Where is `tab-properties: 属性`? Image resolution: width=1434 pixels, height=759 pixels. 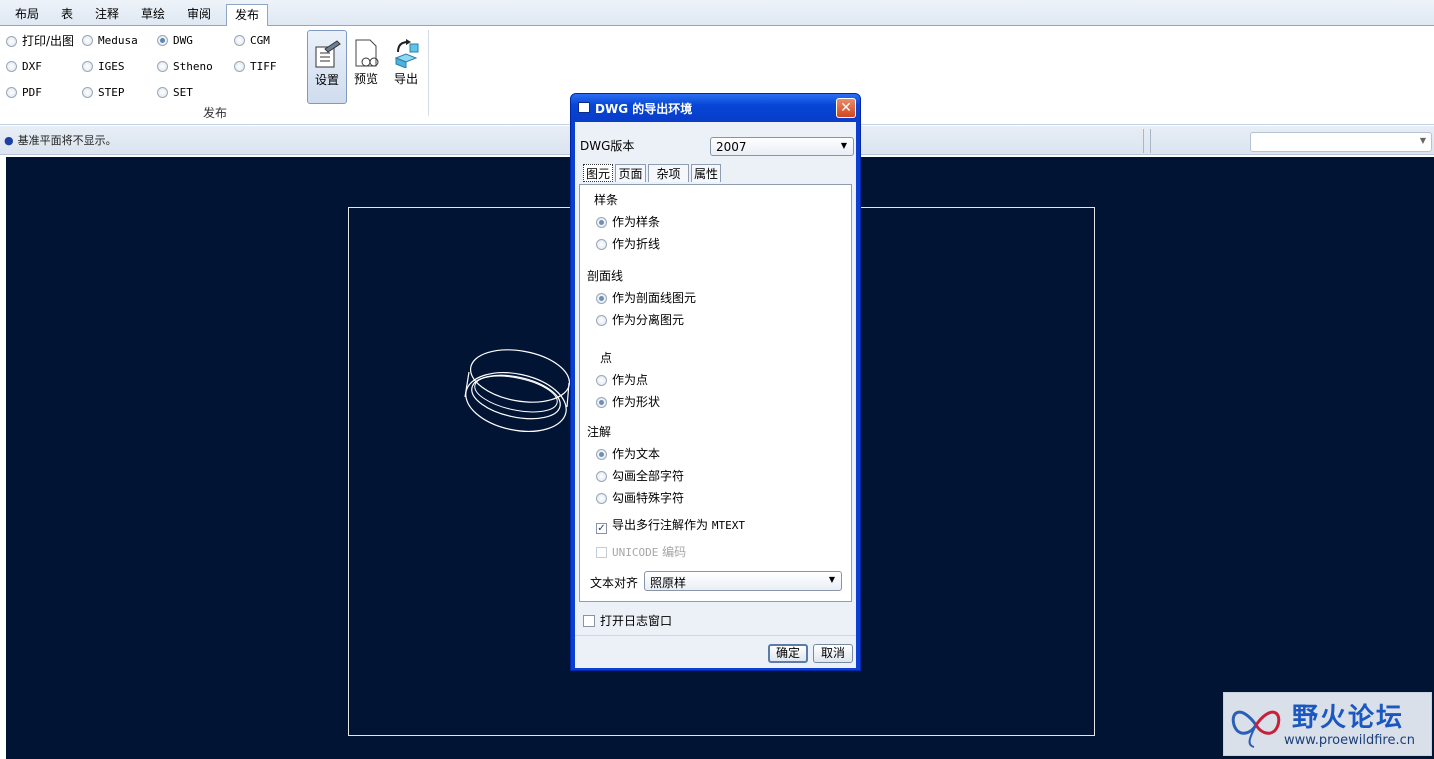 tab-properties: 属性 is located at coordinates (706, 173).